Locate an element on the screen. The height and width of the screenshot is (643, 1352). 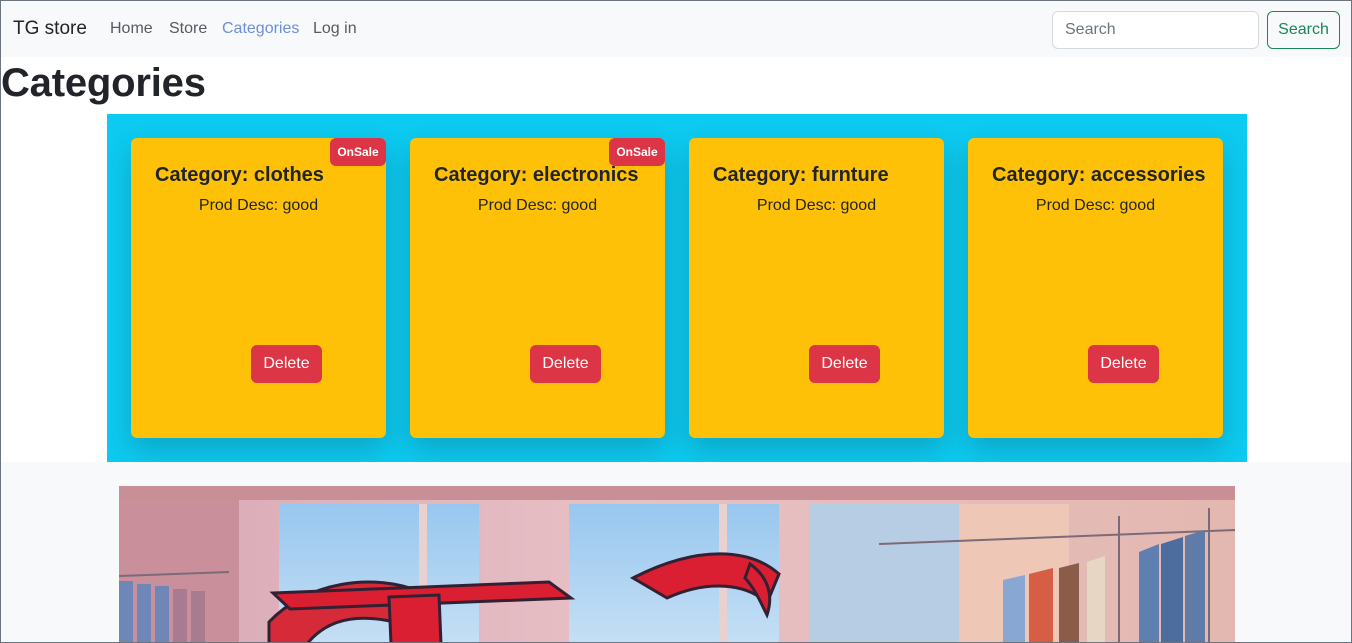
nav-store-link: Store is located at coordinates (188, 29).